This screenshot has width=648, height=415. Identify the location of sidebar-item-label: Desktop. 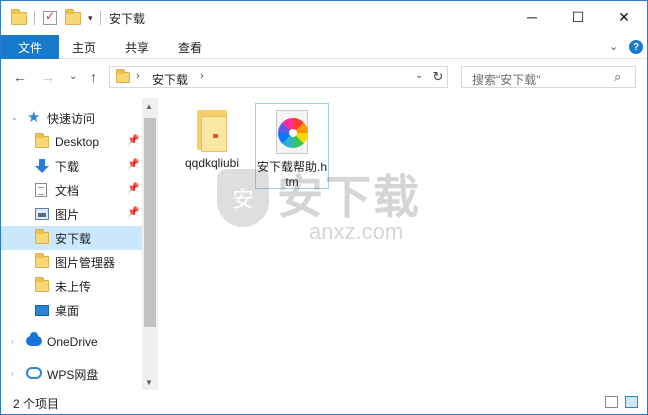
(77, 142).